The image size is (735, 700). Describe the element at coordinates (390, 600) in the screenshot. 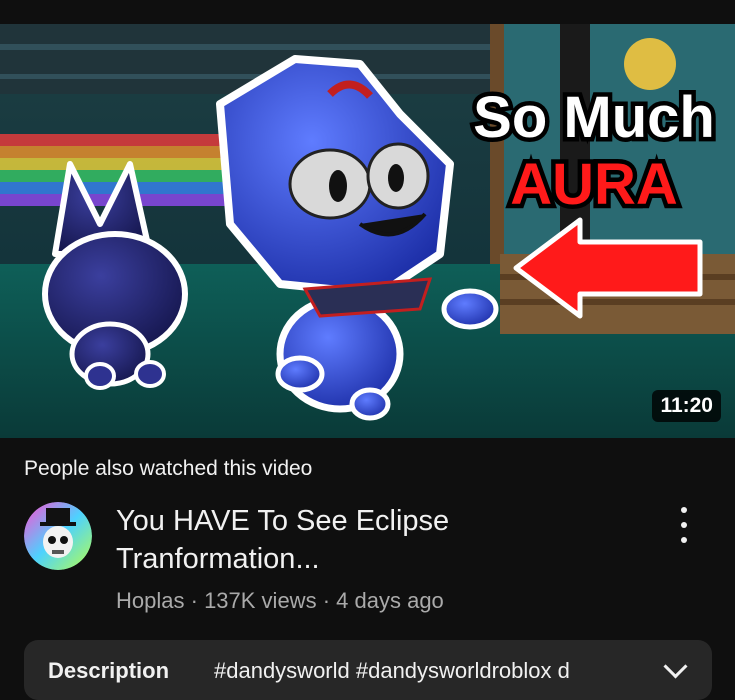

I see `upload-age: 4 days ago` at that location.